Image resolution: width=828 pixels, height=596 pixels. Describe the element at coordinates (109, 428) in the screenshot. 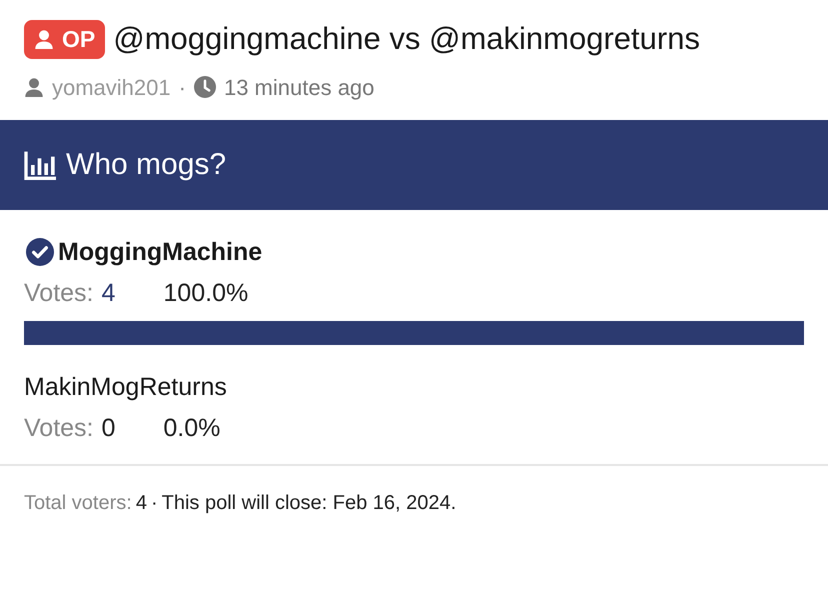

I see `vote-count: 0` at that location.